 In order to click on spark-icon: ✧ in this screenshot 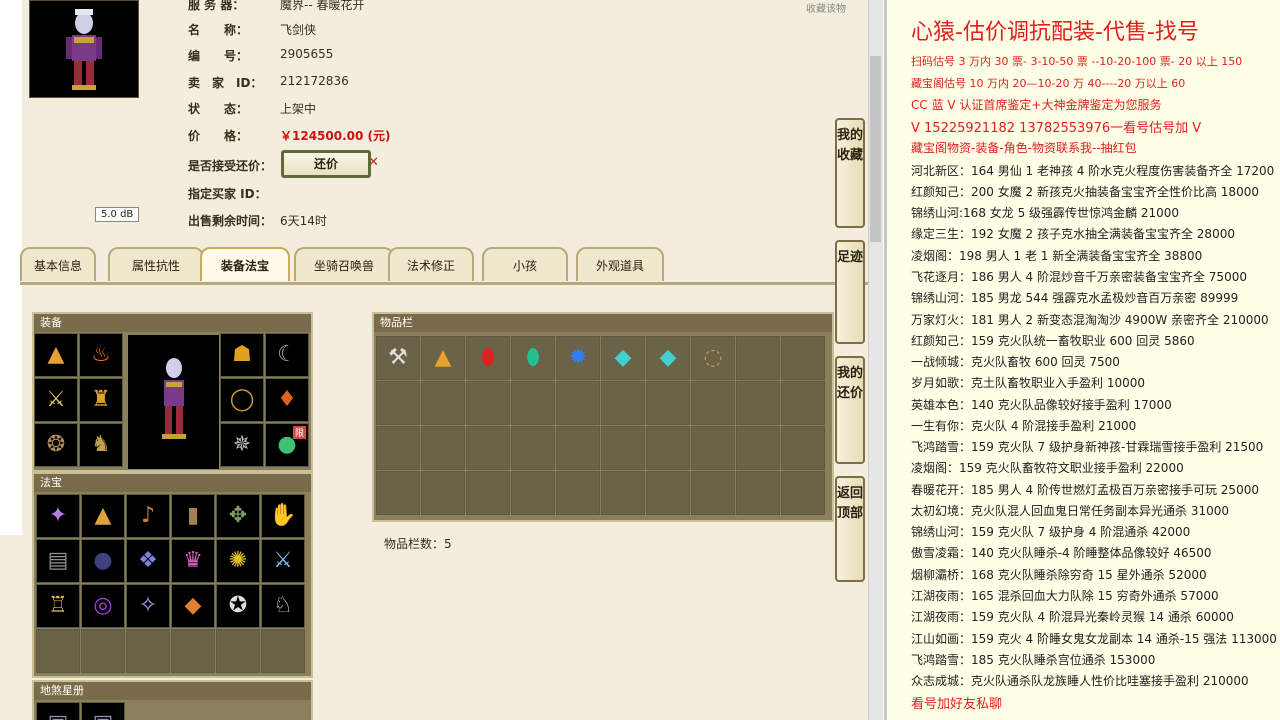, I will do `click(148, 606)`.